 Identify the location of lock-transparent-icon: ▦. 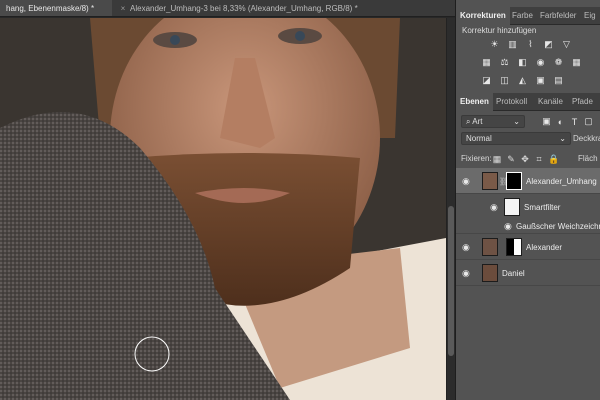
(497, 159).